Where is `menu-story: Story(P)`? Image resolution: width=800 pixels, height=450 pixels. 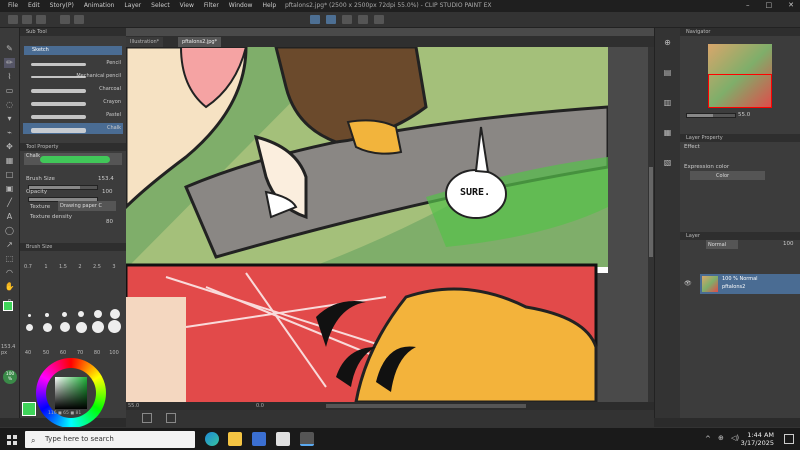 menu-story: Story(P) is located at coordinates (62, 5).